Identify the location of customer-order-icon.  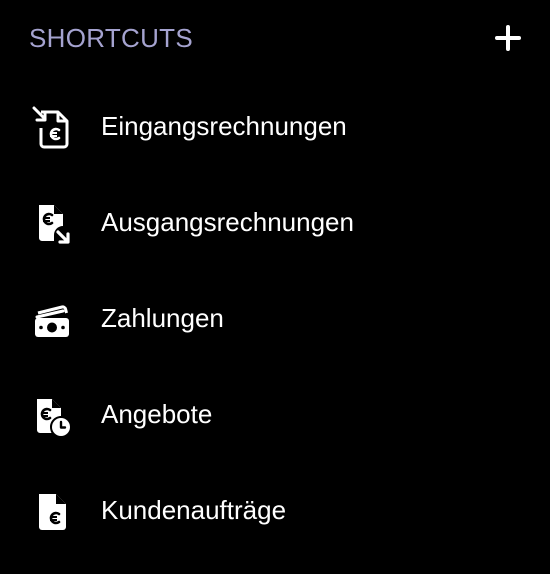
(52, 512).